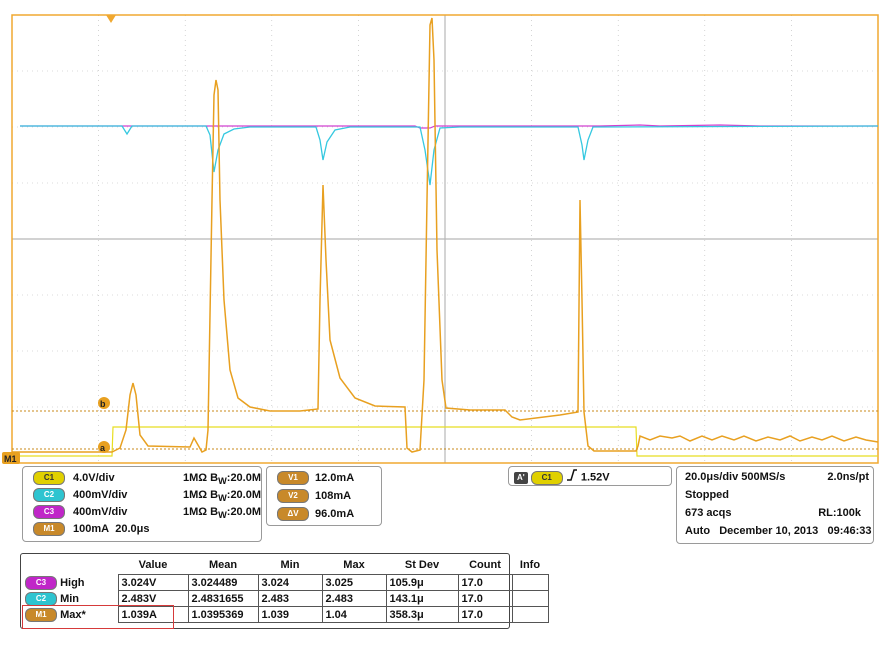 The width and height of the screenshot is (892, 652). What do you see at coordinates (223, 582) in the screenshot?
I see `meas-mean: 3.024489` at bounding box center [223, 582].